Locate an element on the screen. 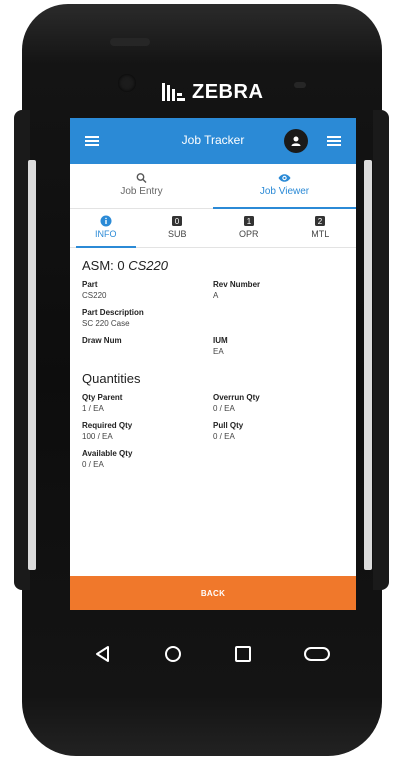 This screenshot has height=760, width=401. main-tab-bar: Job Entry Job Viewer is located at coordinates (213, 186).